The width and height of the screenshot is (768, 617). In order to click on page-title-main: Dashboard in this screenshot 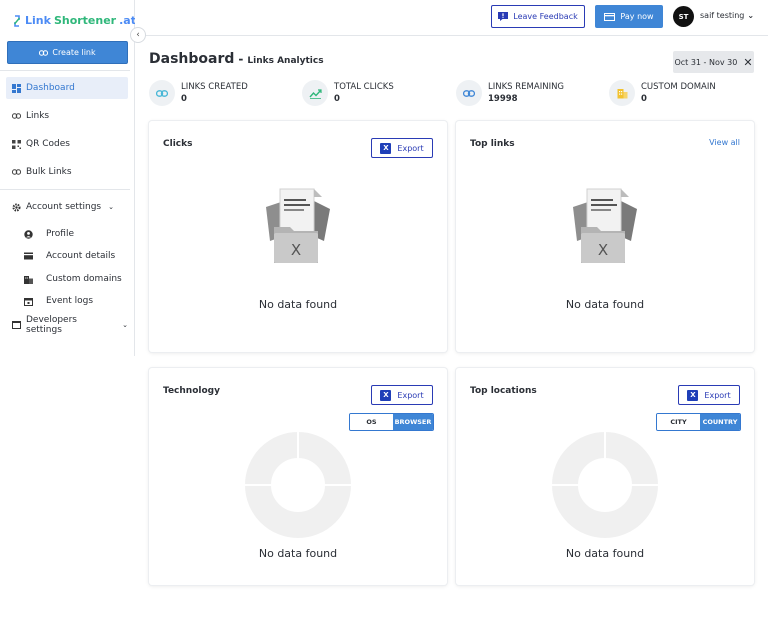, I will do `click(192, 59)`.